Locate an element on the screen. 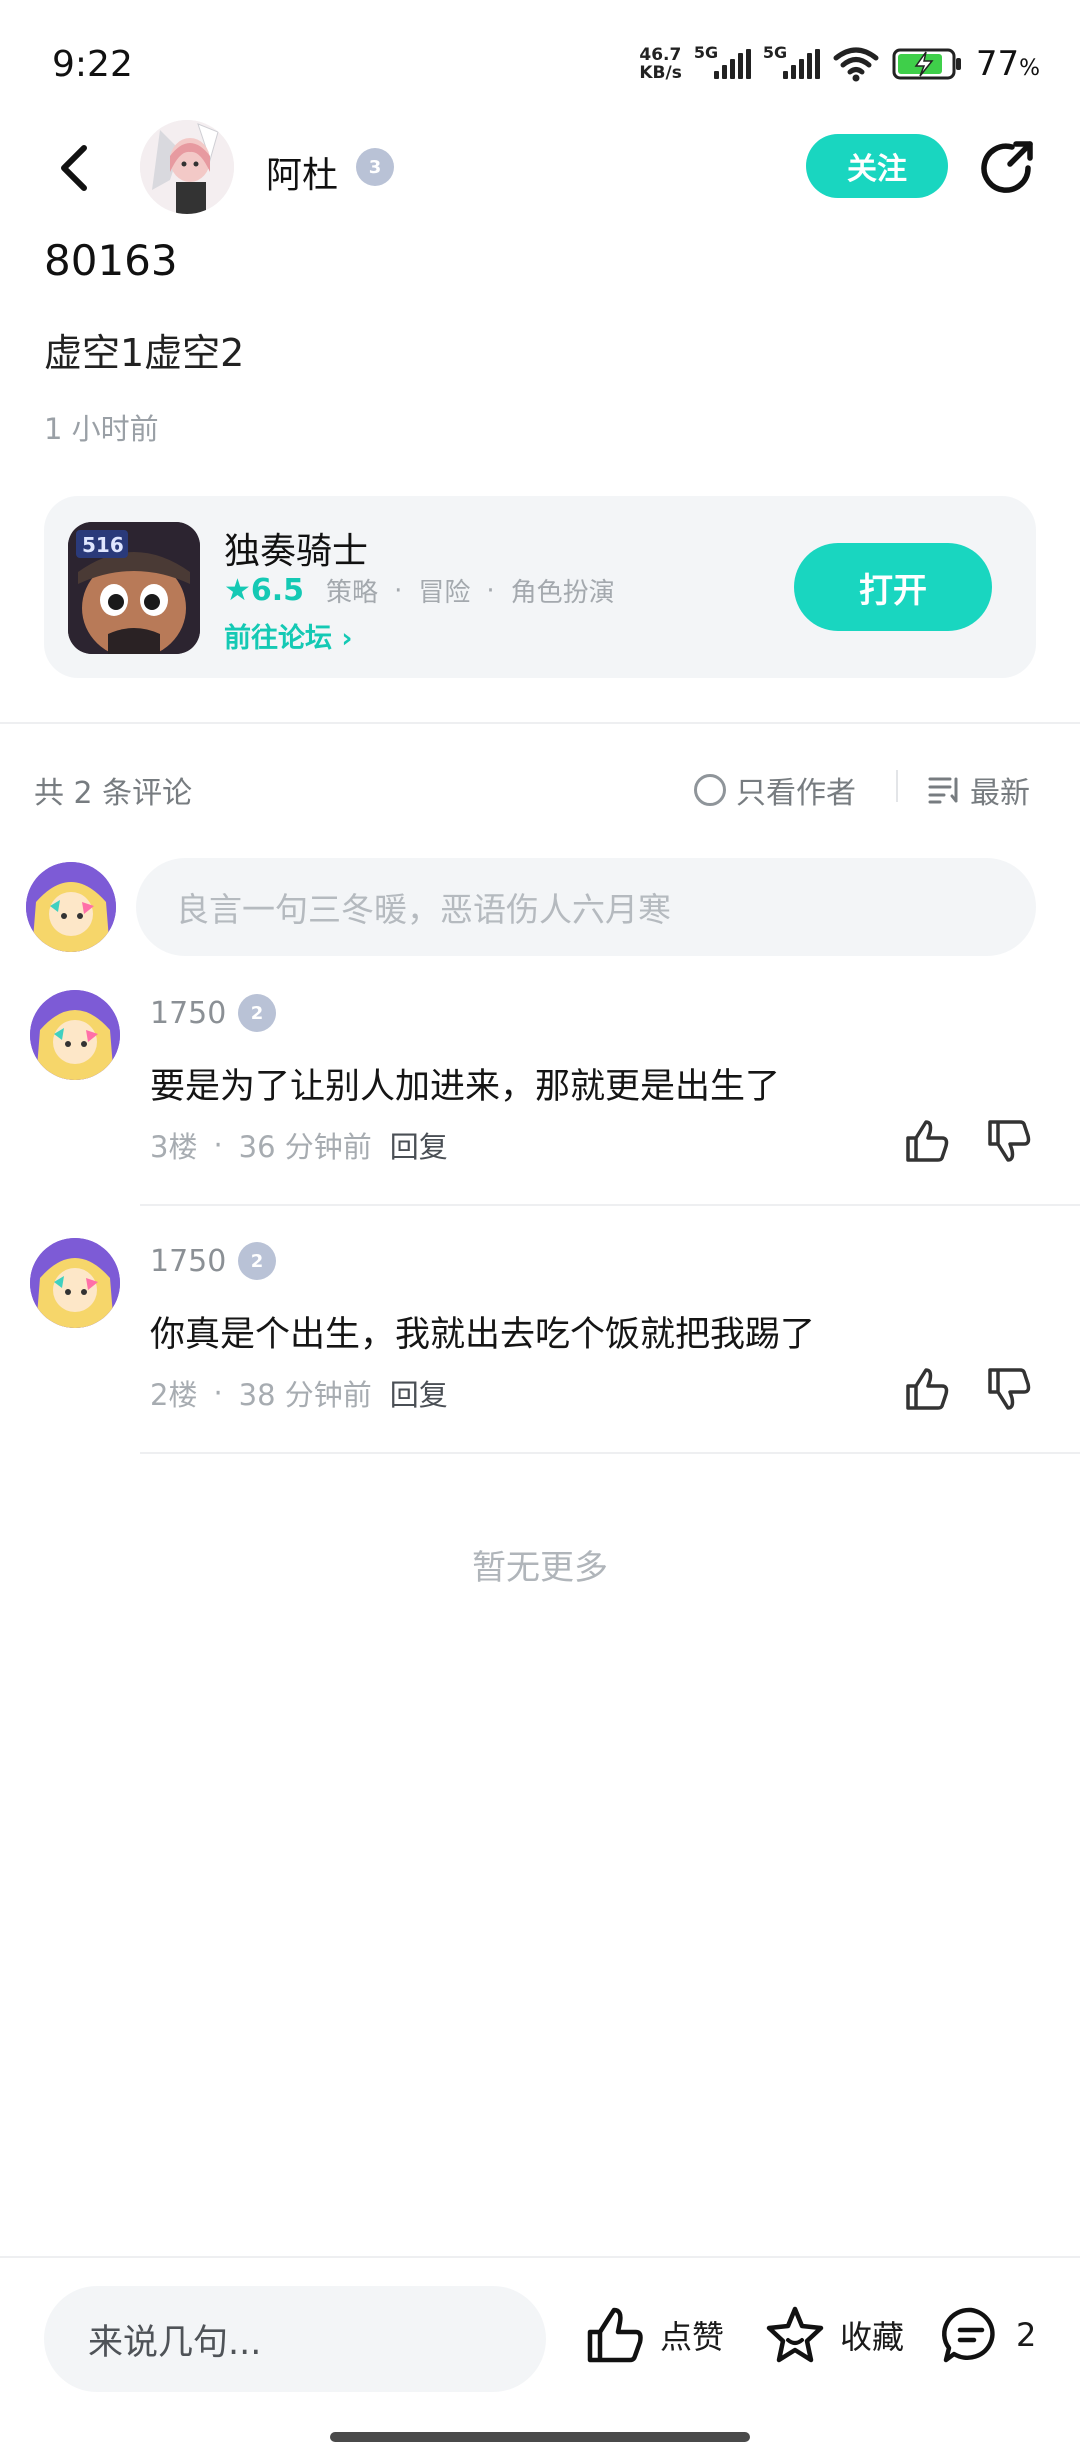  wifi-icon is located at coordinates (856, 64).